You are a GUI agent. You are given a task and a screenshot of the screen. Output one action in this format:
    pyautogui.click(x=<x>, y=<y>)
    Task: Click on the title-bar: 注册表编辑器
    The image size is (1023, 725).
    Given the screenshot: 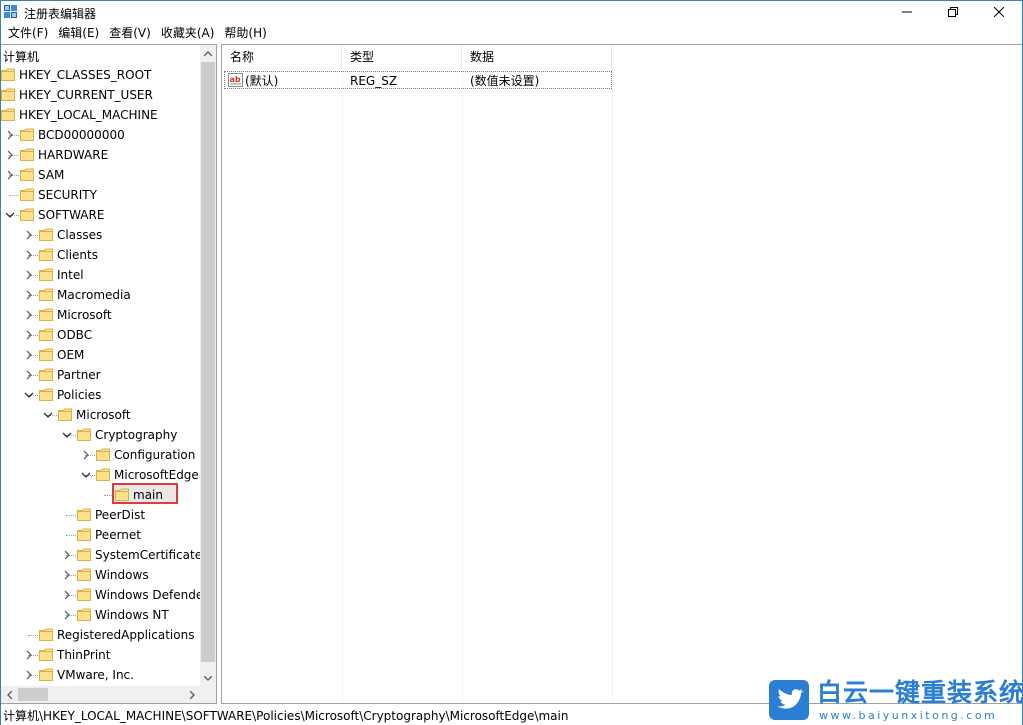 What is the action you would take?
    pyautogui.click(x=511, y=12)
    